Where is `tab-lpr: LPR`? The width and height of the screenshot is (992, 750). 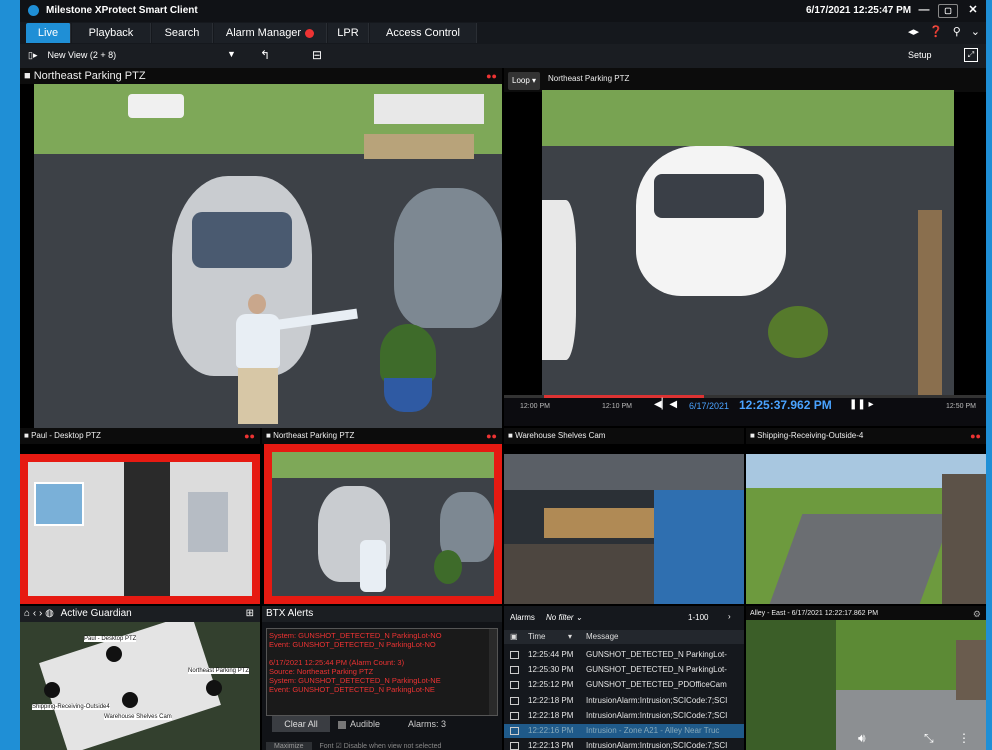 tab-lpr: LPR is located at coordinates (348, 33).